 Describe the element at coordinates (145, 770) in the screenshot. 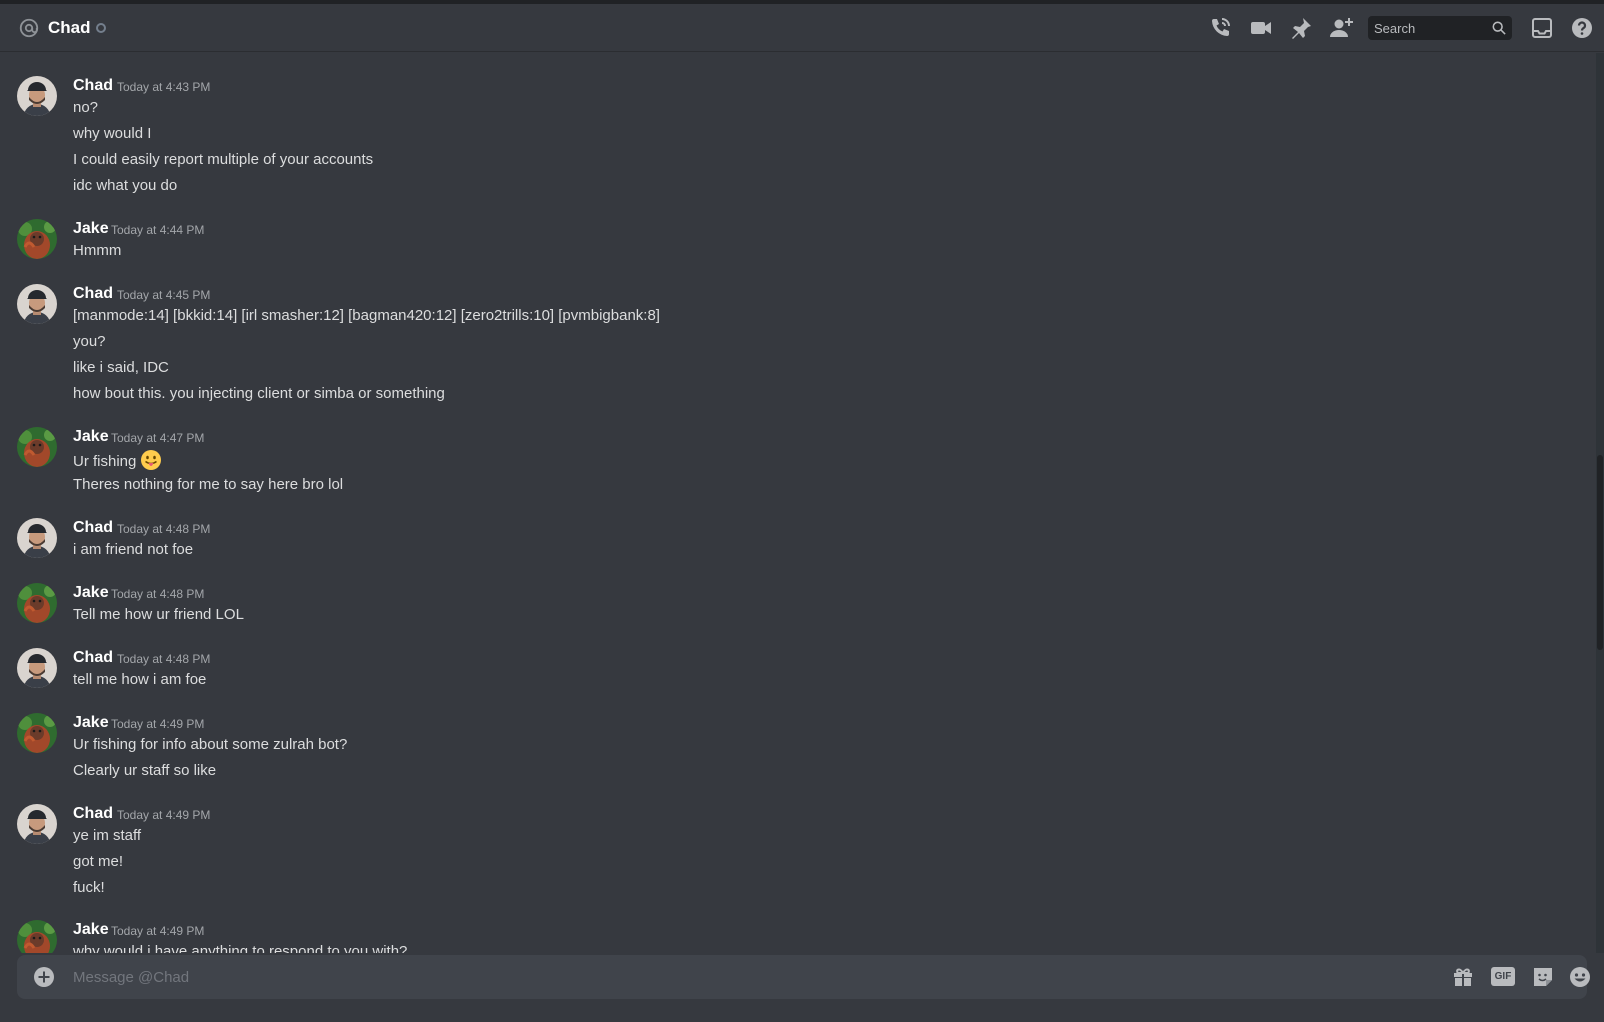

I see `message-text: Clearly ur staff so like` at that location.